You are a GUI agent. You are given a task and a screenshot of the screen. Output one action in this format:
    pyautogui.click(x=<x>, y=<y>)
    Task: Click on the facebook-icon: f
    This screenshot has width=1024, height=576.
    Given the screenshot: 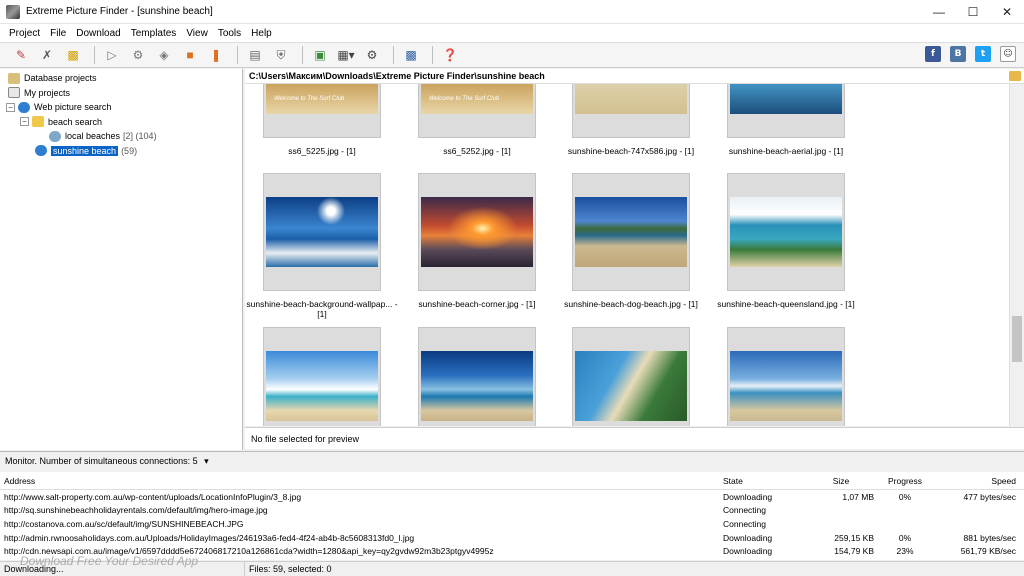 What is the action you would take?
    pyautogui.click(x=933, y=54)
    